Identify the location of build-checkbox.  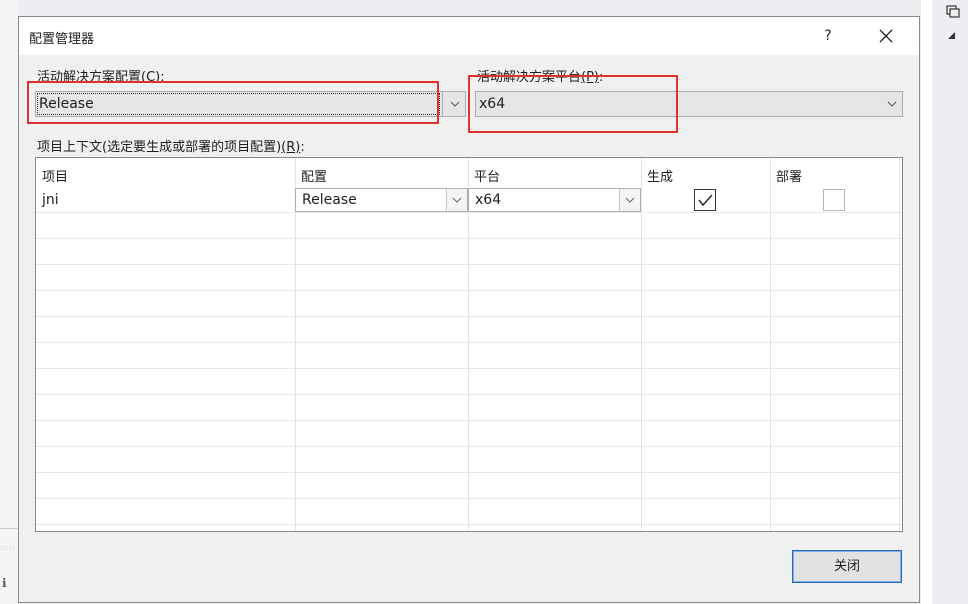
(705, 200).